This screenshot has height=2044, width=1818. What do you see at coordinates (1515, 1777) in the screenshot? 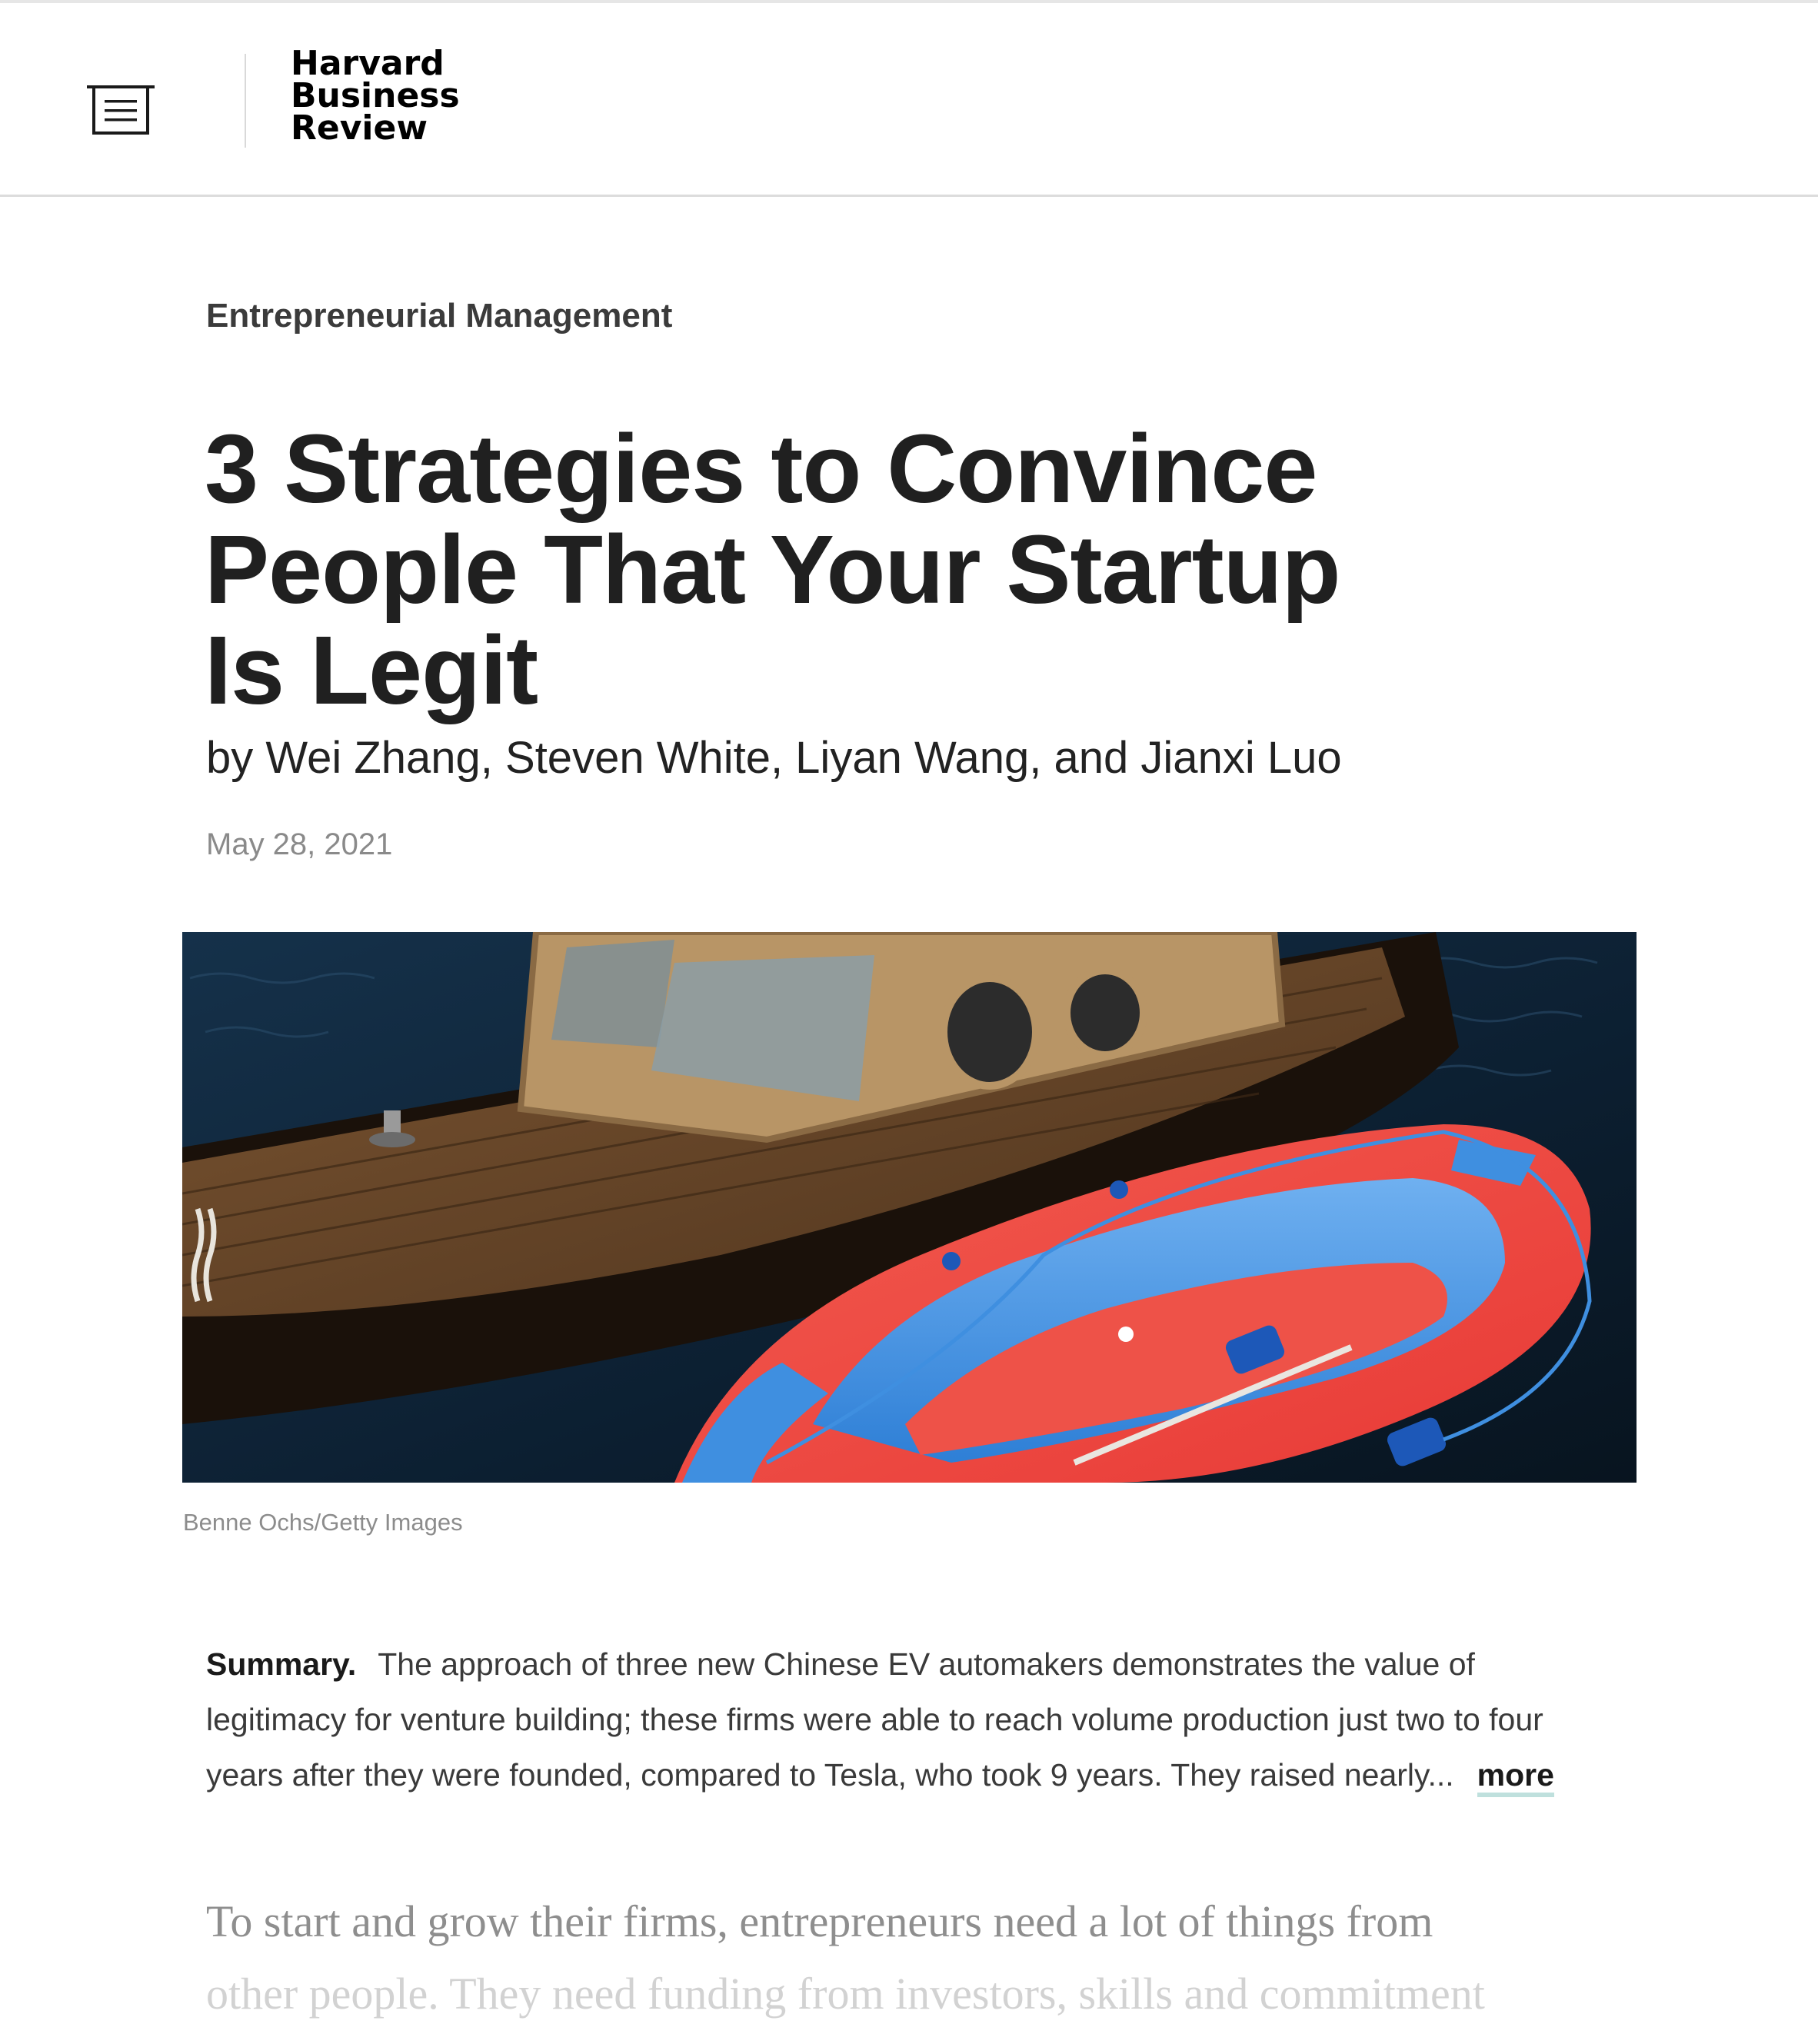
I see `summary-more-link: more` at bounding box center [1515, 1777].